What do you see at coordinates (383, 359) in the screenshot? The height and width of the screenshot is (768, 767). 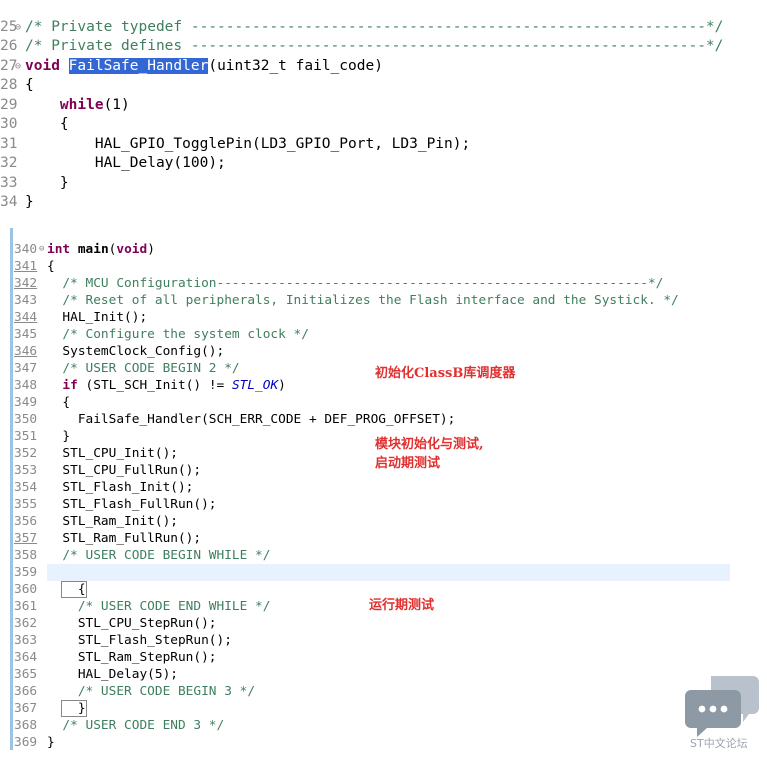 I see `code-line: 347 /* USER CODE BEGIN 2 */` at bounding box center [383, 359].